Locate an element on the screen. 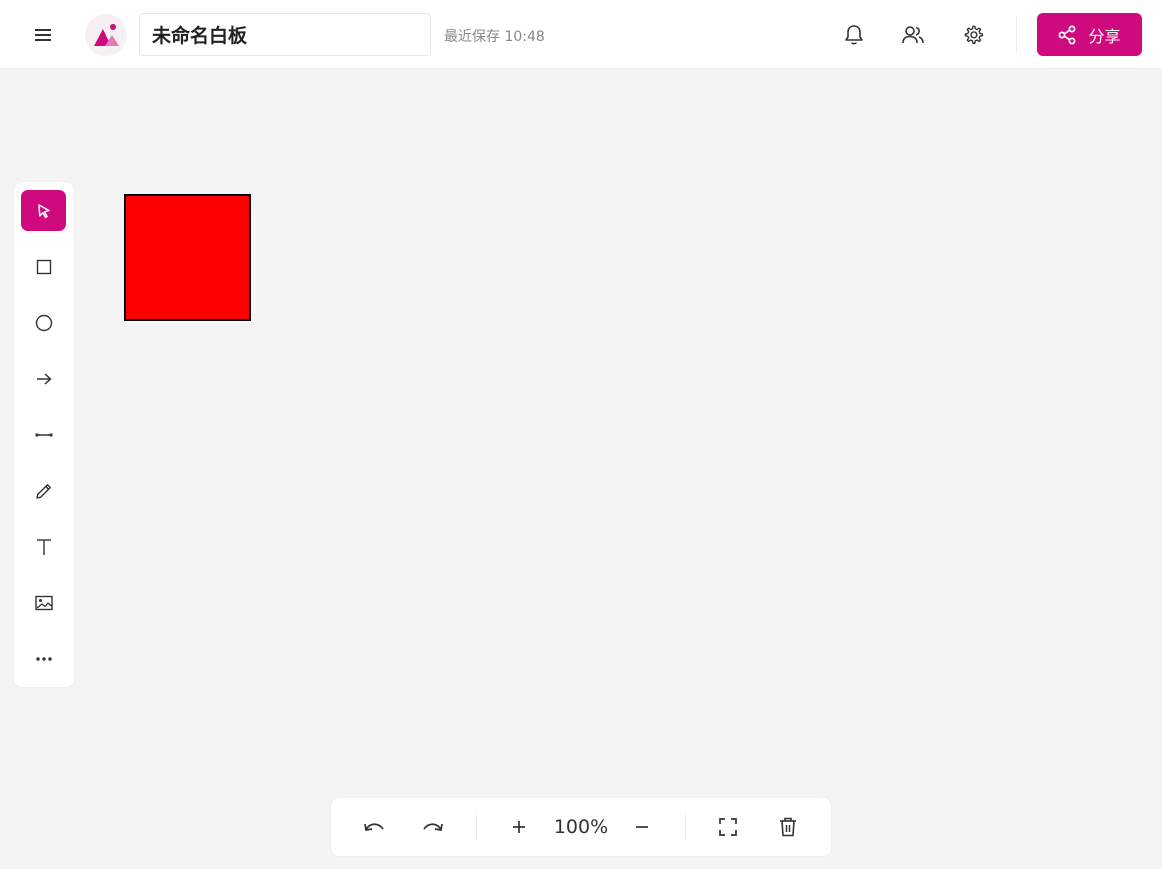 The width and height of the screenshot is (1162, 869). bottom-toolbar: 100% is located at coordinates (581, 827).